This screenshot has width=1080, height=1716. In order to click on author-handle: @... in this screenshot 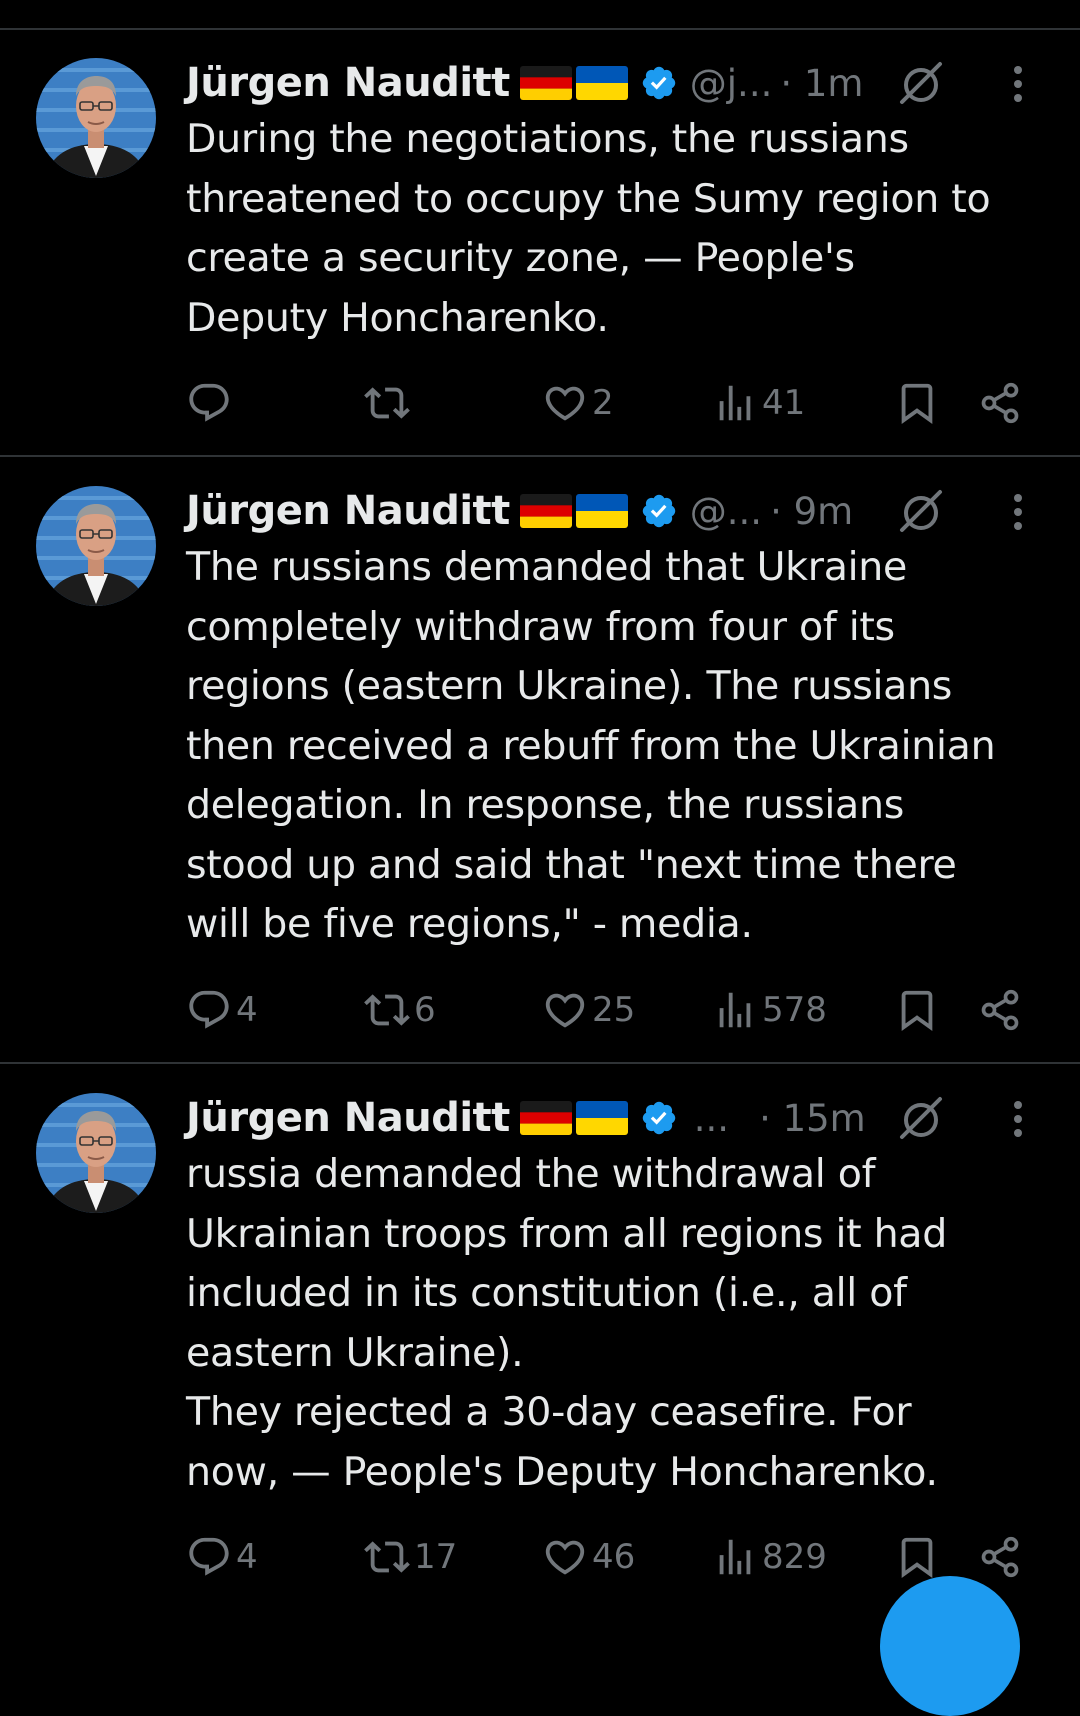, I will do `click(726, 511)`.